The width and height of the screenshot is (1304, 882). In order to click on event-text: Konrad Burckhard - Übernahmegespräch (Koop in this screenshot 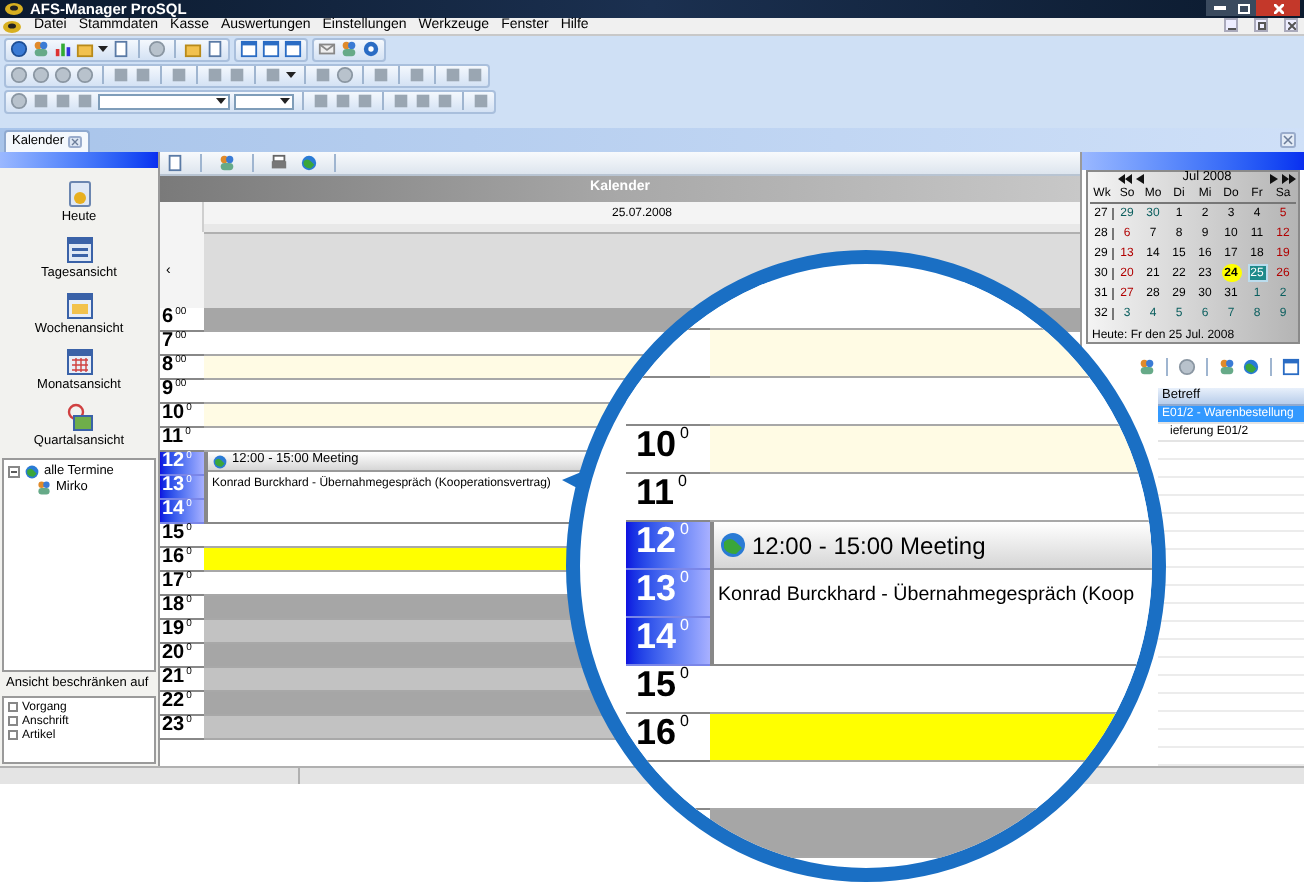, I will do `click(926, 596)`.